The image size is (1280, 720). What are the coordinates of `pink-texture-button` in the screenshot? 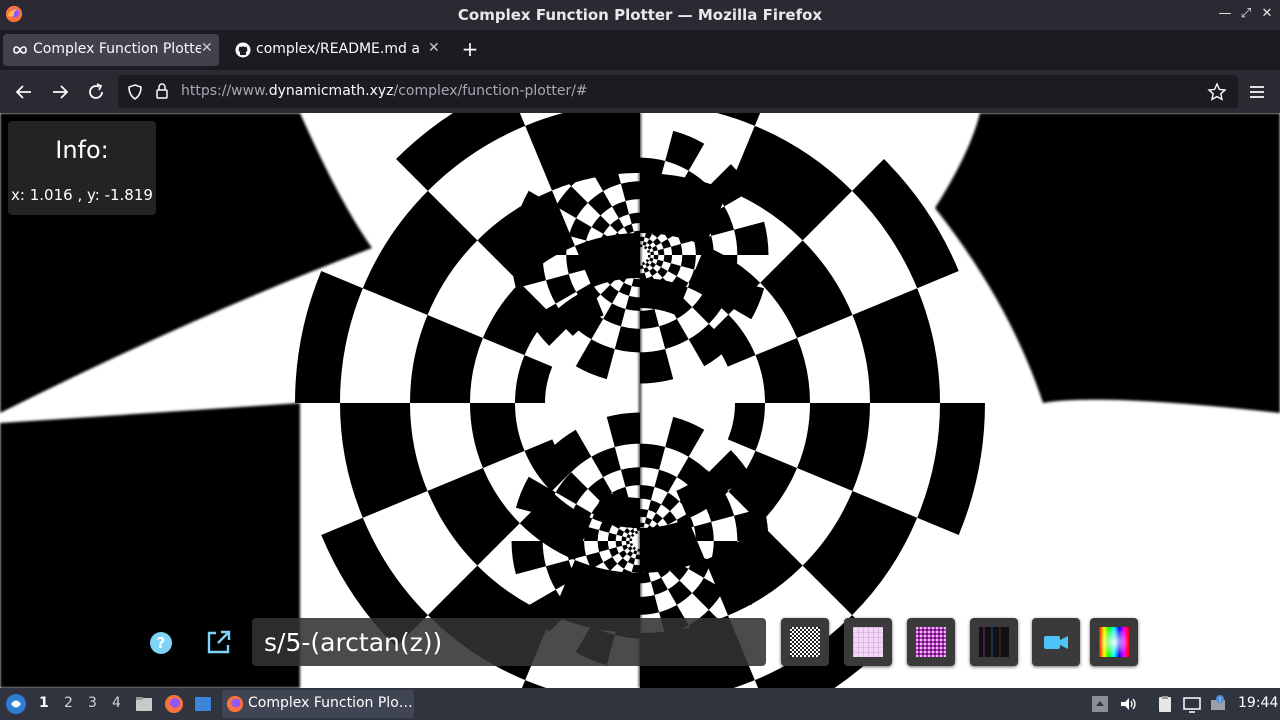 It's located at (931, 642).